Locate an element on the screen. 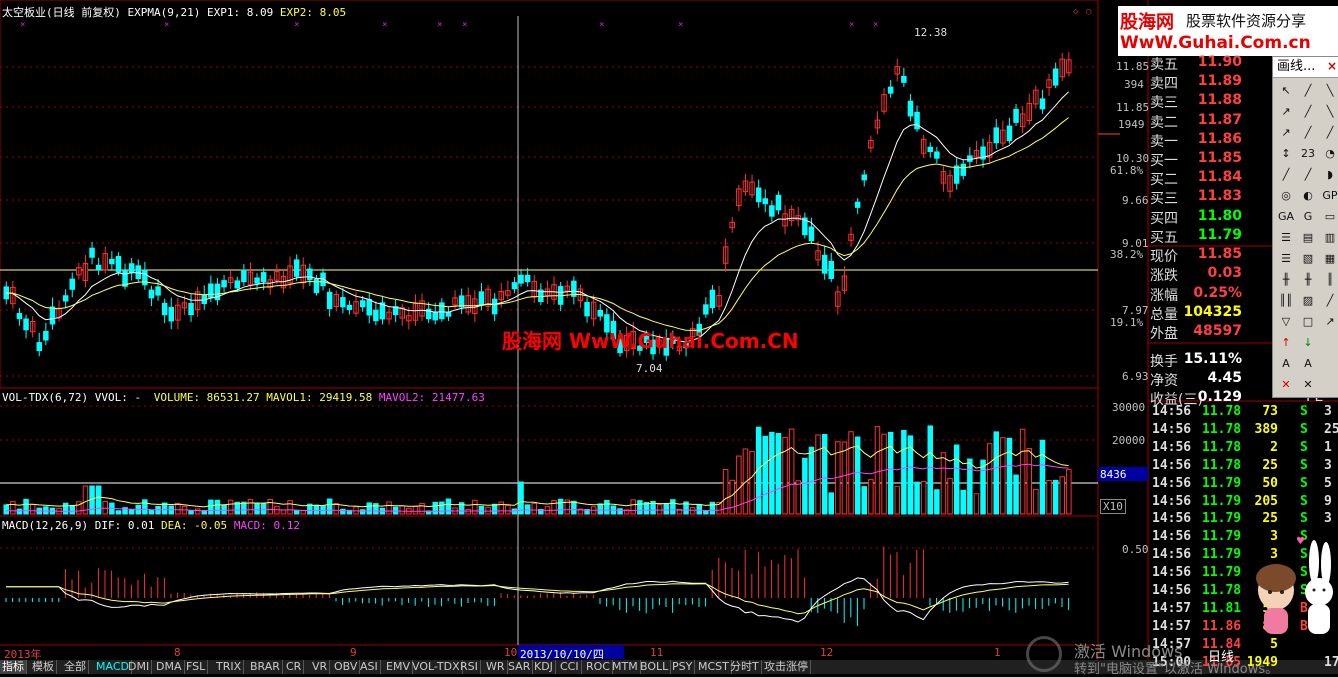  indicator-tab: SAR is located at coordinates (520, 667).